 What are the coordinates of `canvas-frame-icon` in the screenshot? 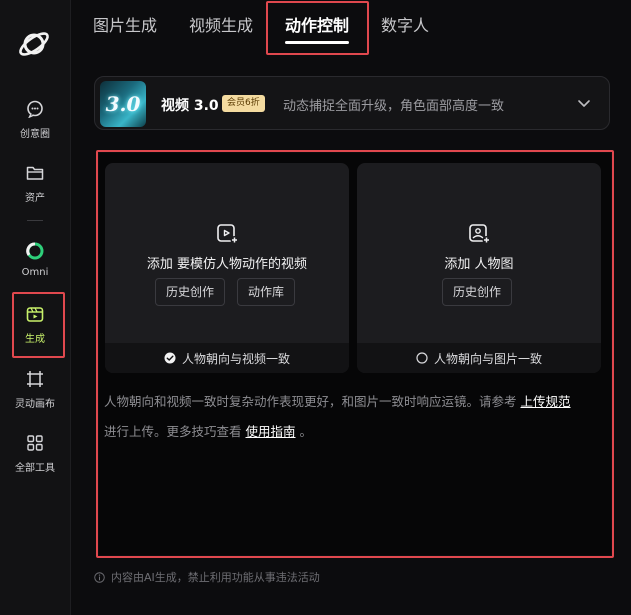 It's located at (35, 379).